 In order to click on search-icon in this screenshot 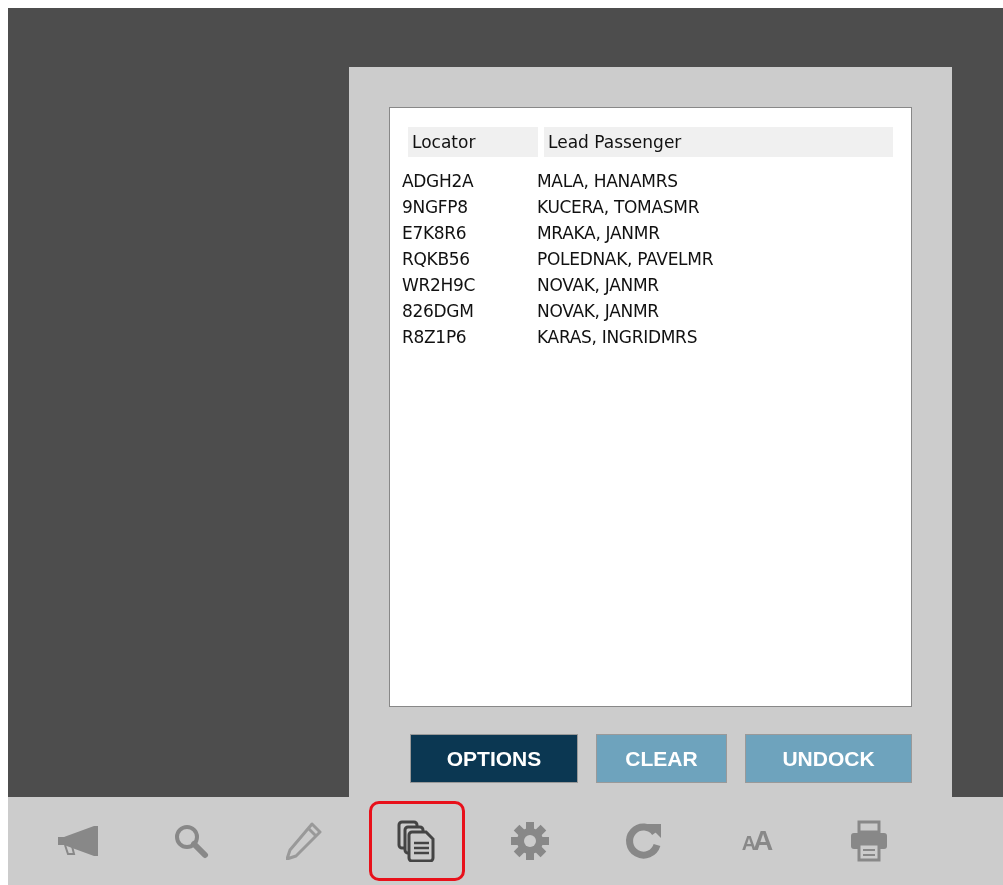, I will do `click(191, 841)`.